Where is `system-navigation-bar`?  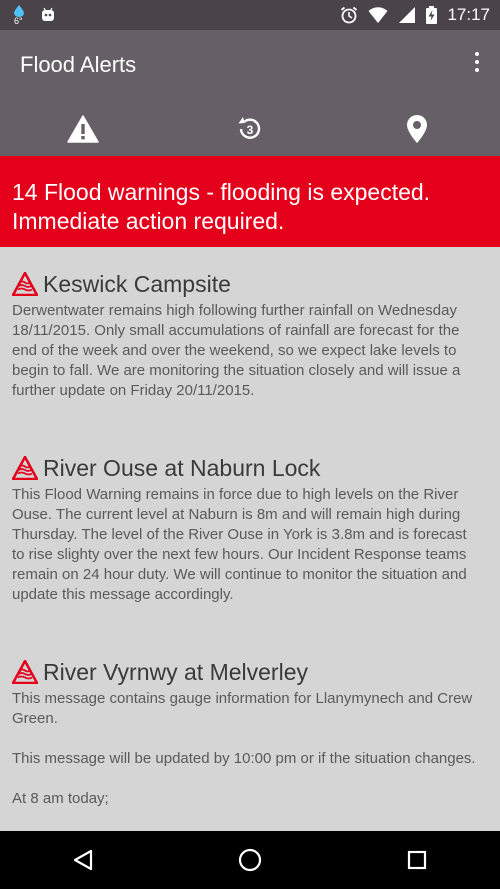
system-navigation-bar is located at coordinates (250, 860).